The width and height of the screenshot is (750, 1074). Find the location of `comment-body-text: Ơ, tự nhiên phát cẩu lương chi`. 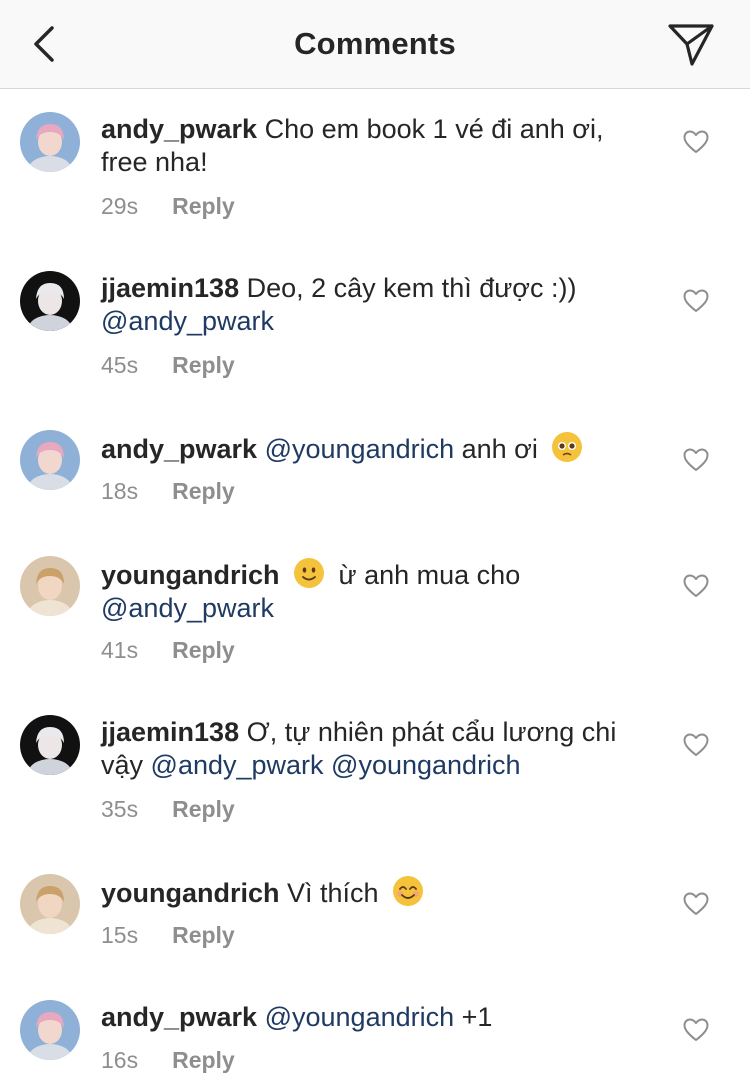

comment-body-text: Ơ, tự nhiên phát cẩu lương chi is located at coordinates (431, 732).